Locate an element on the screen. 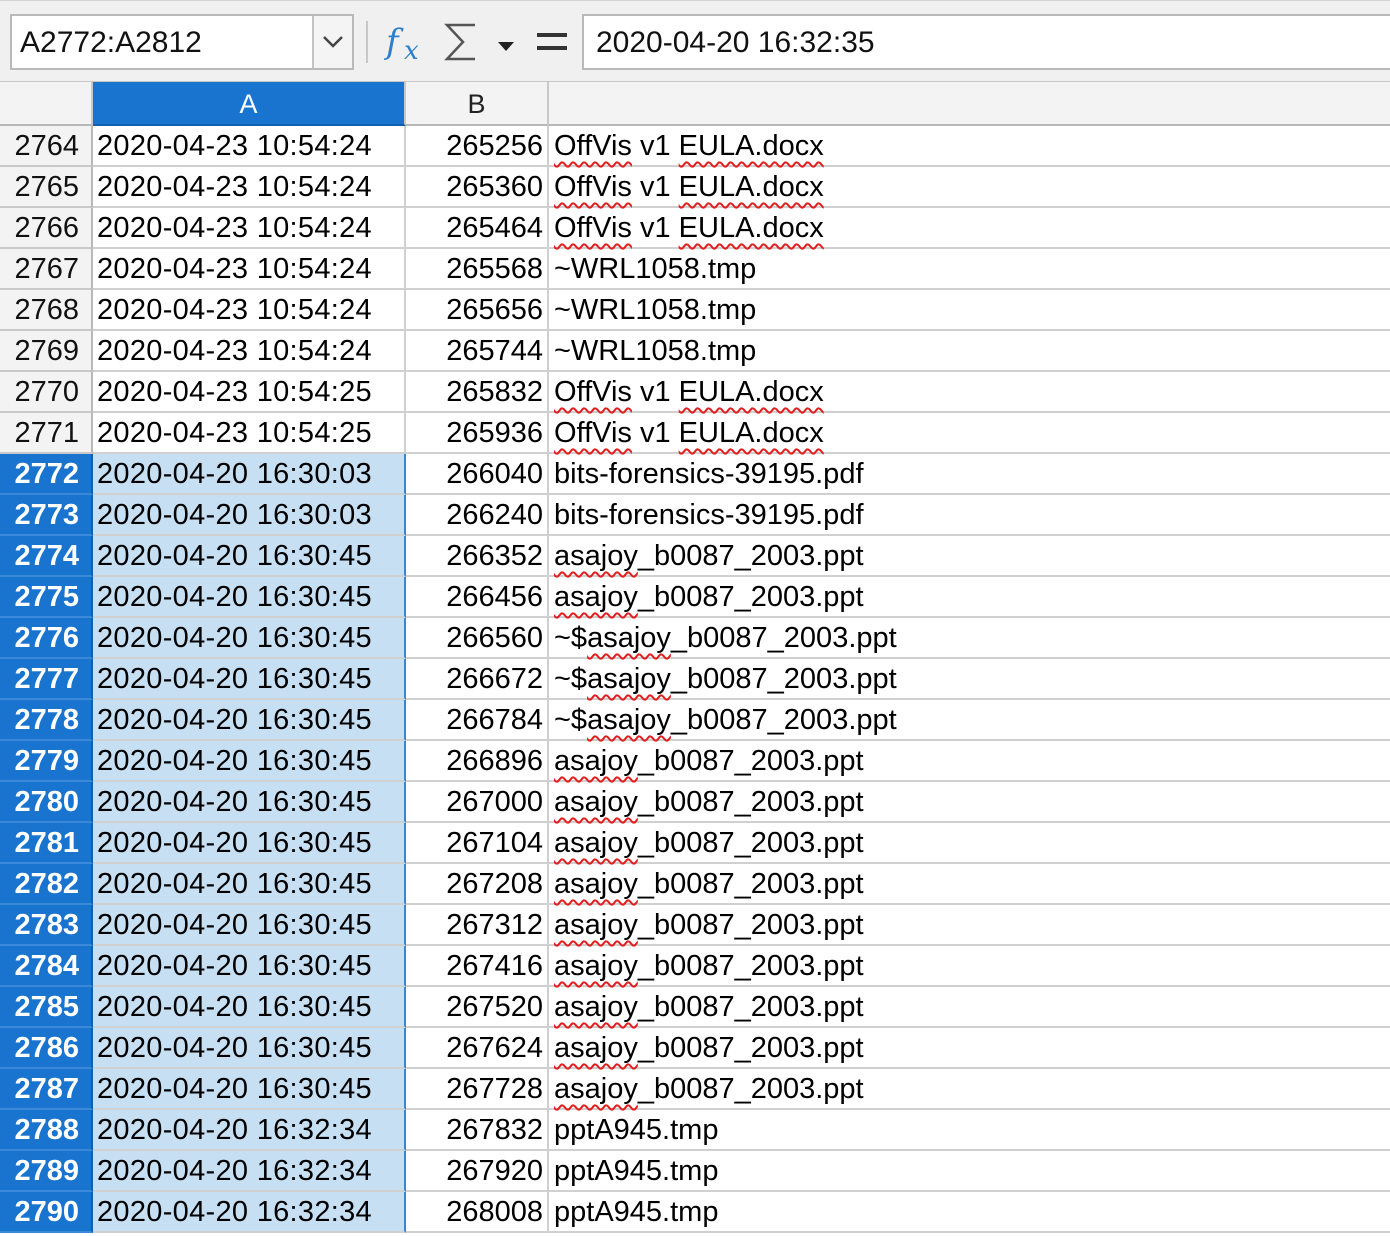 This screenshot has height=1236, width=1390. cell-b: 265832 is located at coordinates (477, 392).